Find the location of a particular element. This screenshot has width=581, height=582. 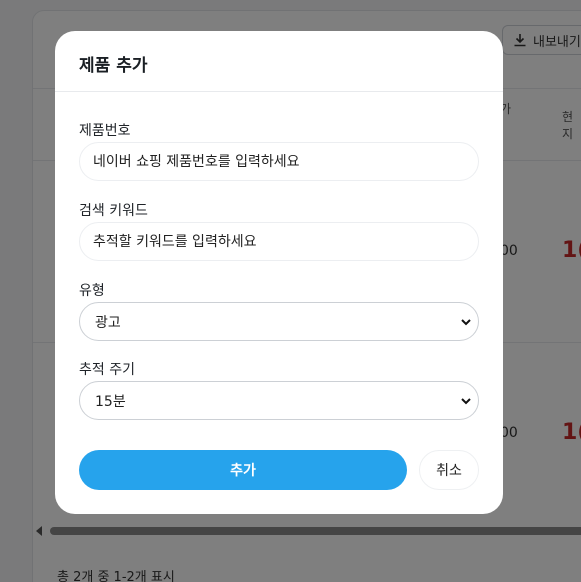

interval-select-value: 15분 is located at coordinates (110, 401).